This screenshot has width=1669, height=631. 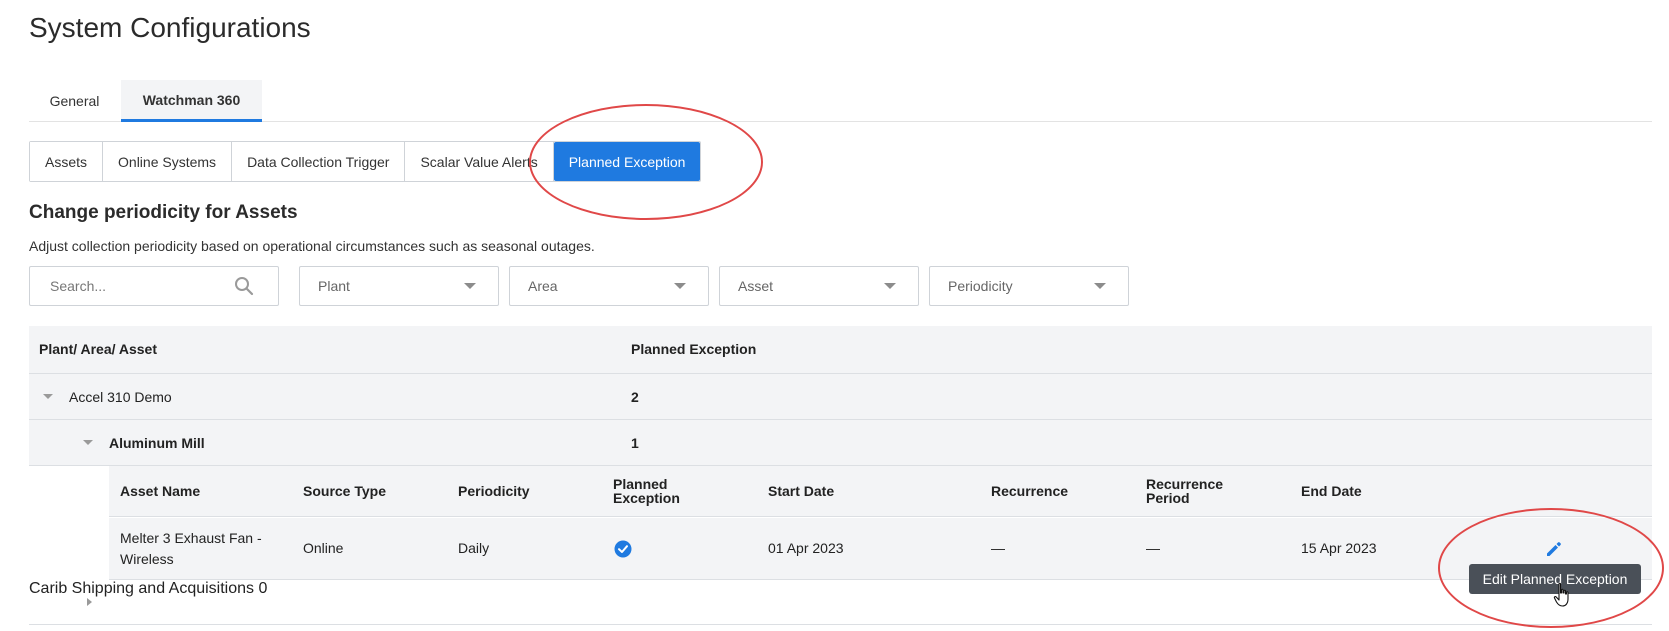 What do you see at coordinates (840, 443) in the screenshot?
I see `table-row-area: Aluminum Mill 1` at bounding box center [840, 443].